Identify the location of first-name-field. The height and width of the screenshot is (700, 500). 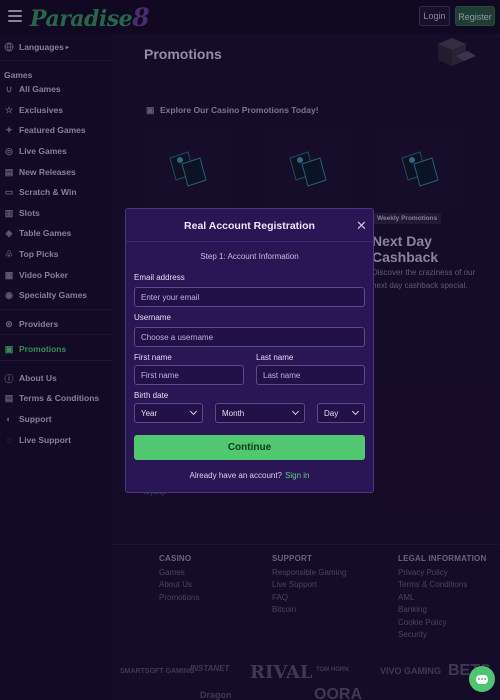
(189, 375).